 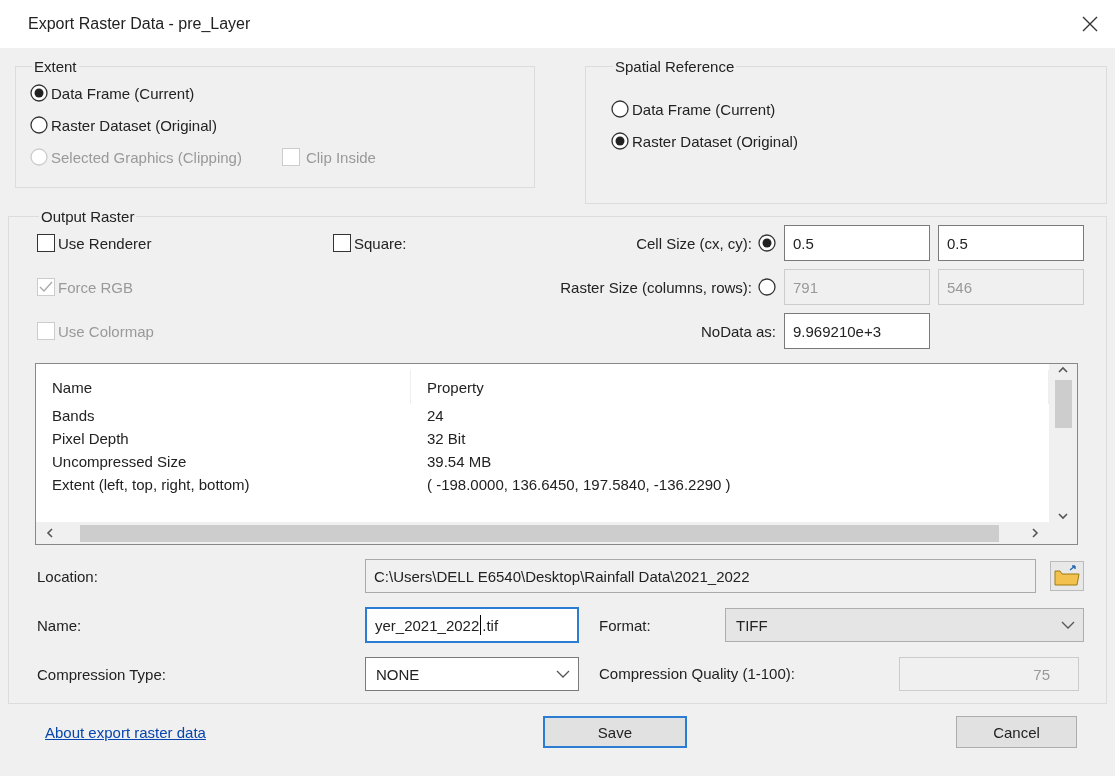 I want to click on table-cell-text: 39.54 MB, so click(x=459, y=461).